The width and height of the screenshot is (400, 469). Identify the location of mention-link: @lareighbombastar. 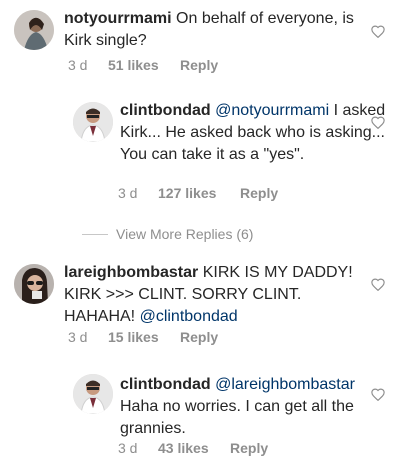
(285, 384).